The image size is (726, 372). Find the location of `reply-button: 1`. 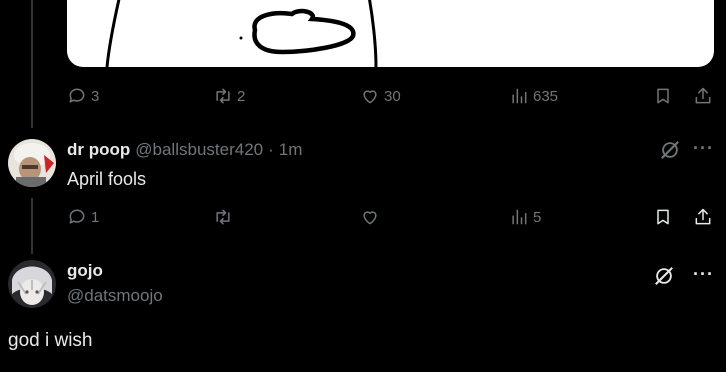

reply-button: 1 is located at coordinates (83, 217).